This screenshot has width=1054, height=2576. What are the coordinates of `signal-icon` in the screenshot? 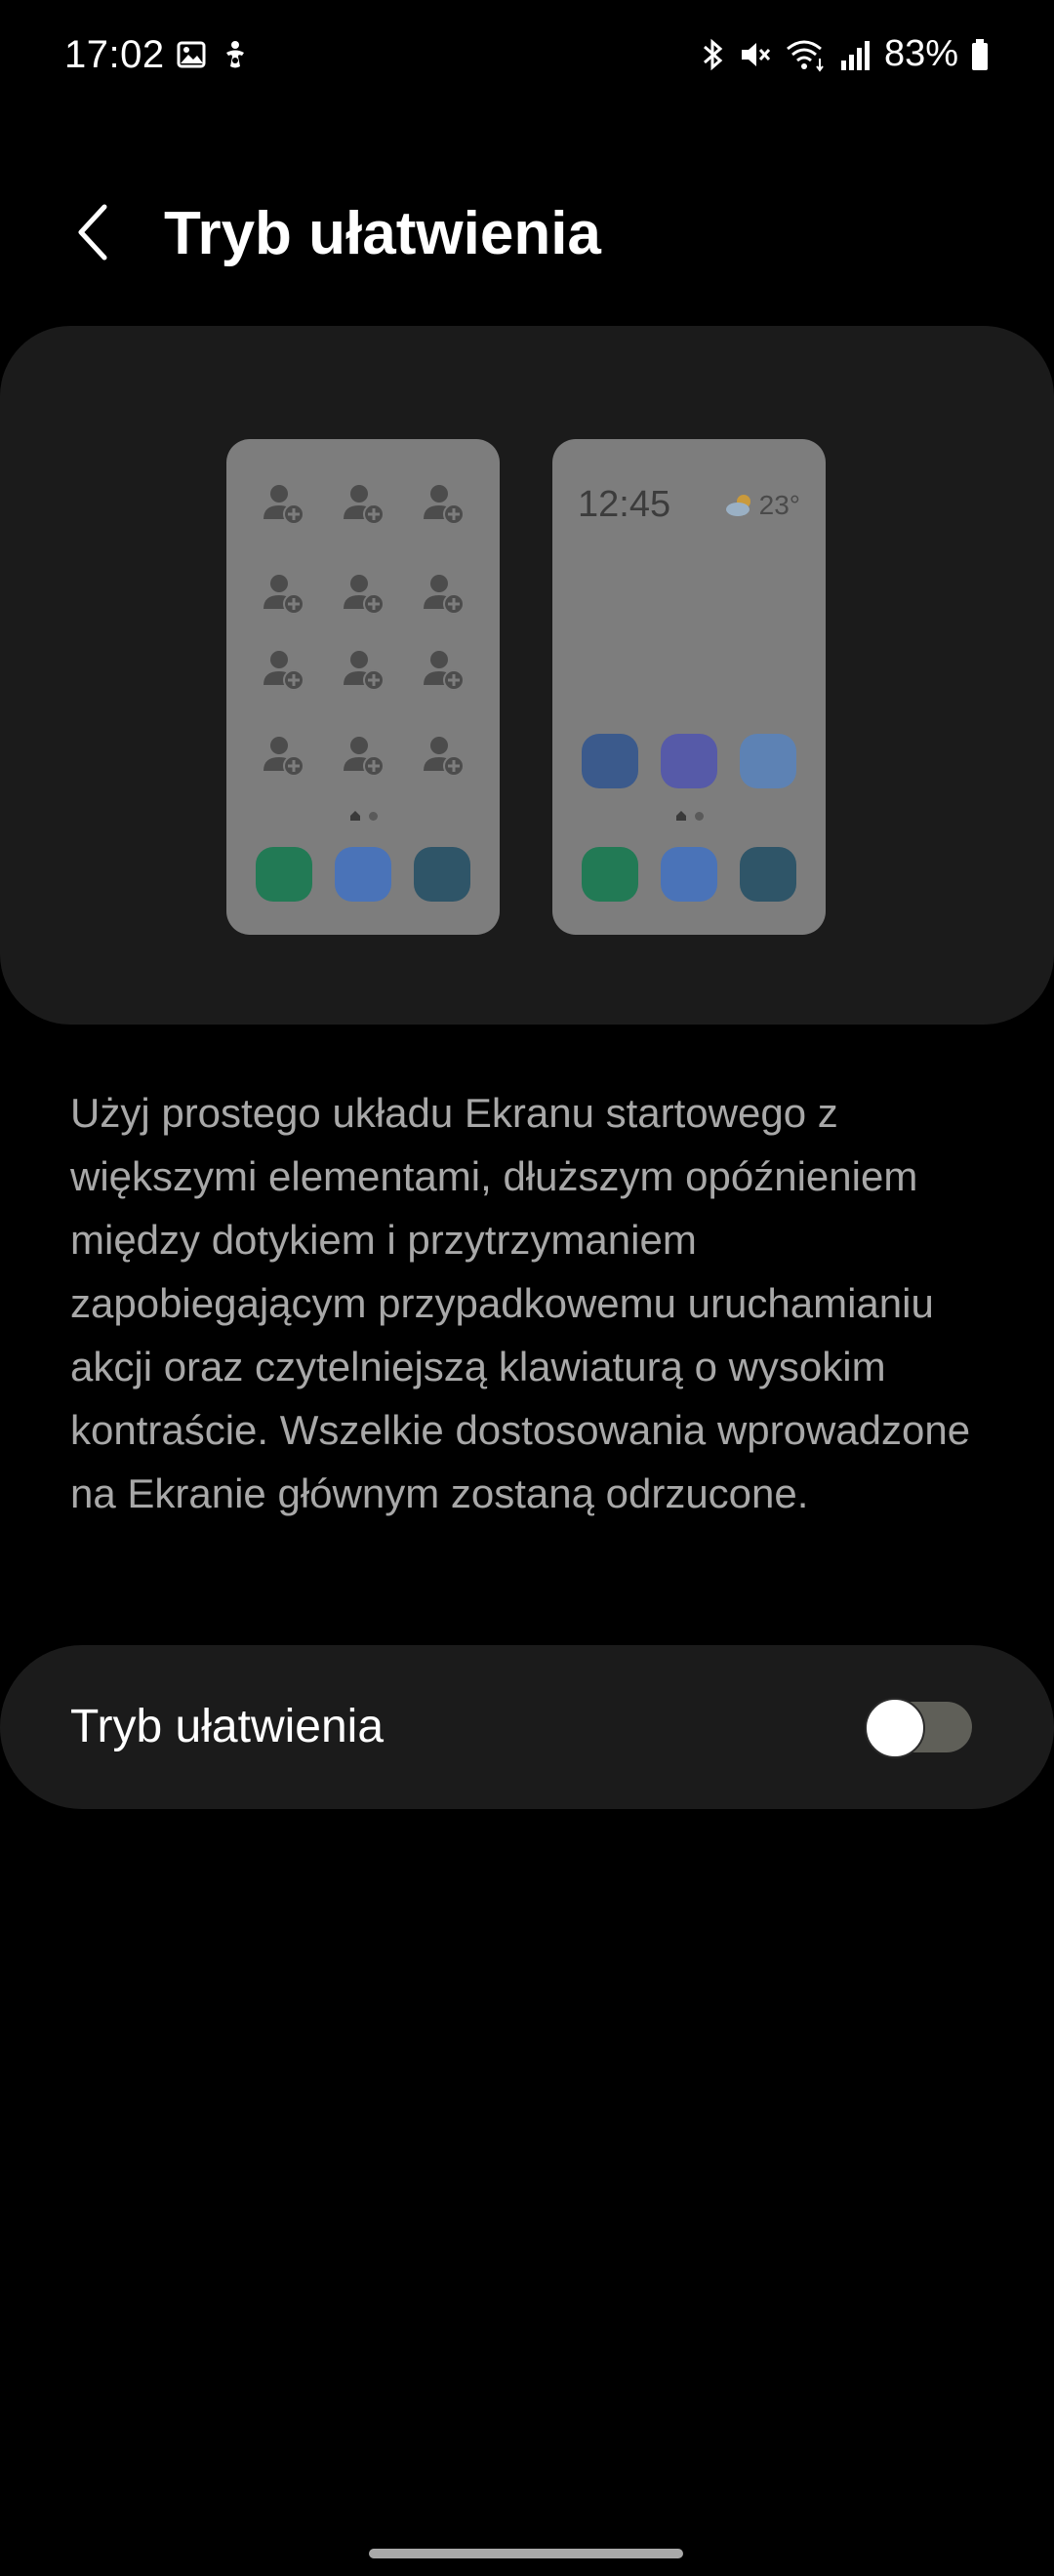 It's located at (856, 54).